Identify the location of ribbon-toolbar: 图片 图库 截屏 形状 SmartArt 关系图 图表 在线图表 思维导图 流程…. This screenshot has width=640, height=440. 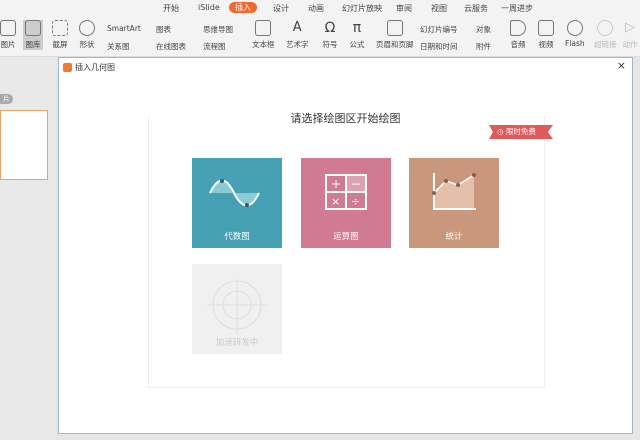
(320, 36).